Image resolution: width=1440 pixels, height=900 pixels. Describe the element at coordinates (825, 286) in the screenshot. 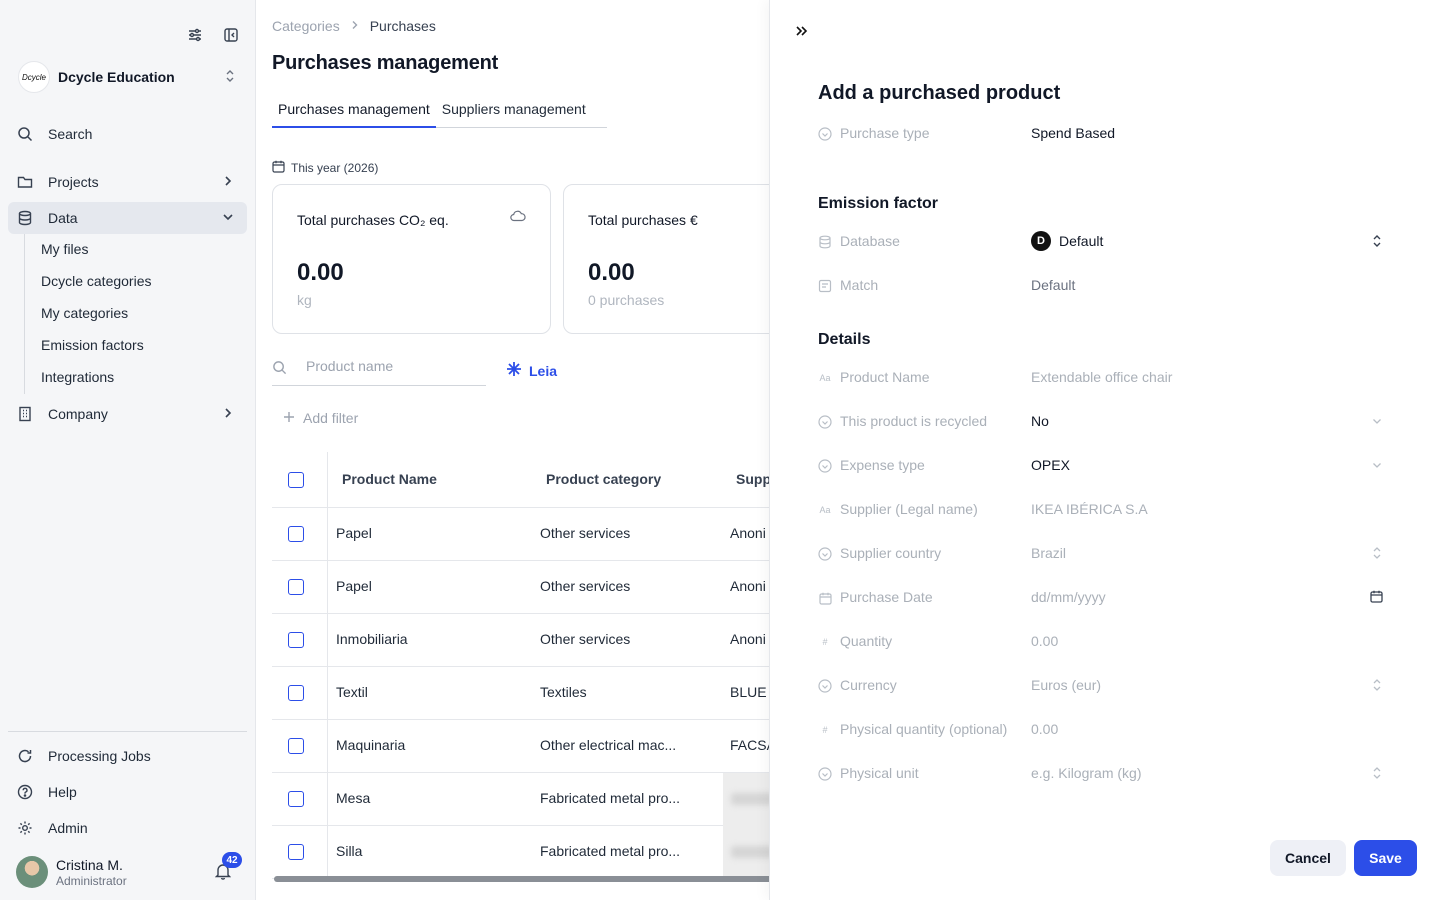

I see `match-icon` at that location.